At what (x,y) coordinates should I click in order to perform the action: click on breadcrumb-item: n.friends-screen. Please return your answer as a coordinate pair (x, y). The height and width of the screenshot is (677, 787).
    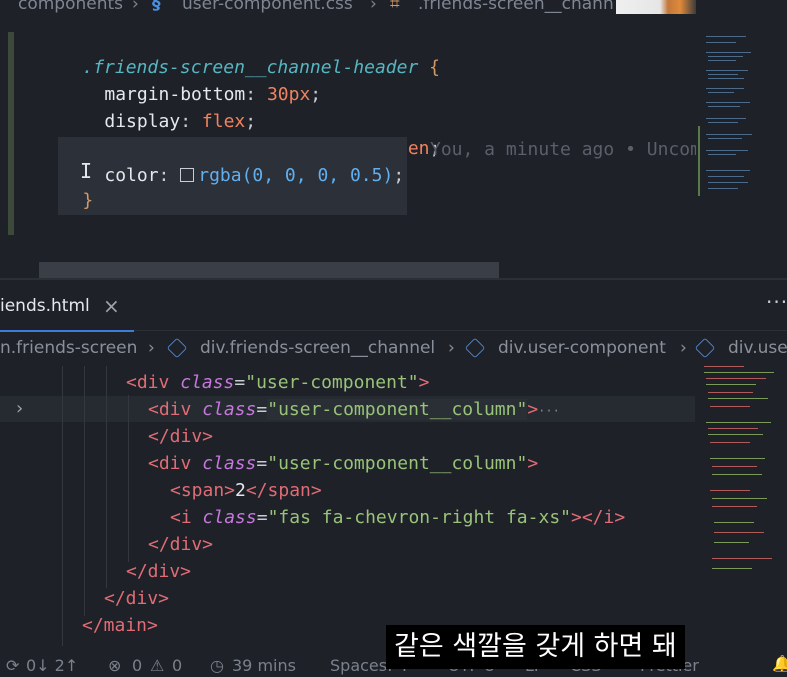
    Looking at the image, I should click on (68, 348).